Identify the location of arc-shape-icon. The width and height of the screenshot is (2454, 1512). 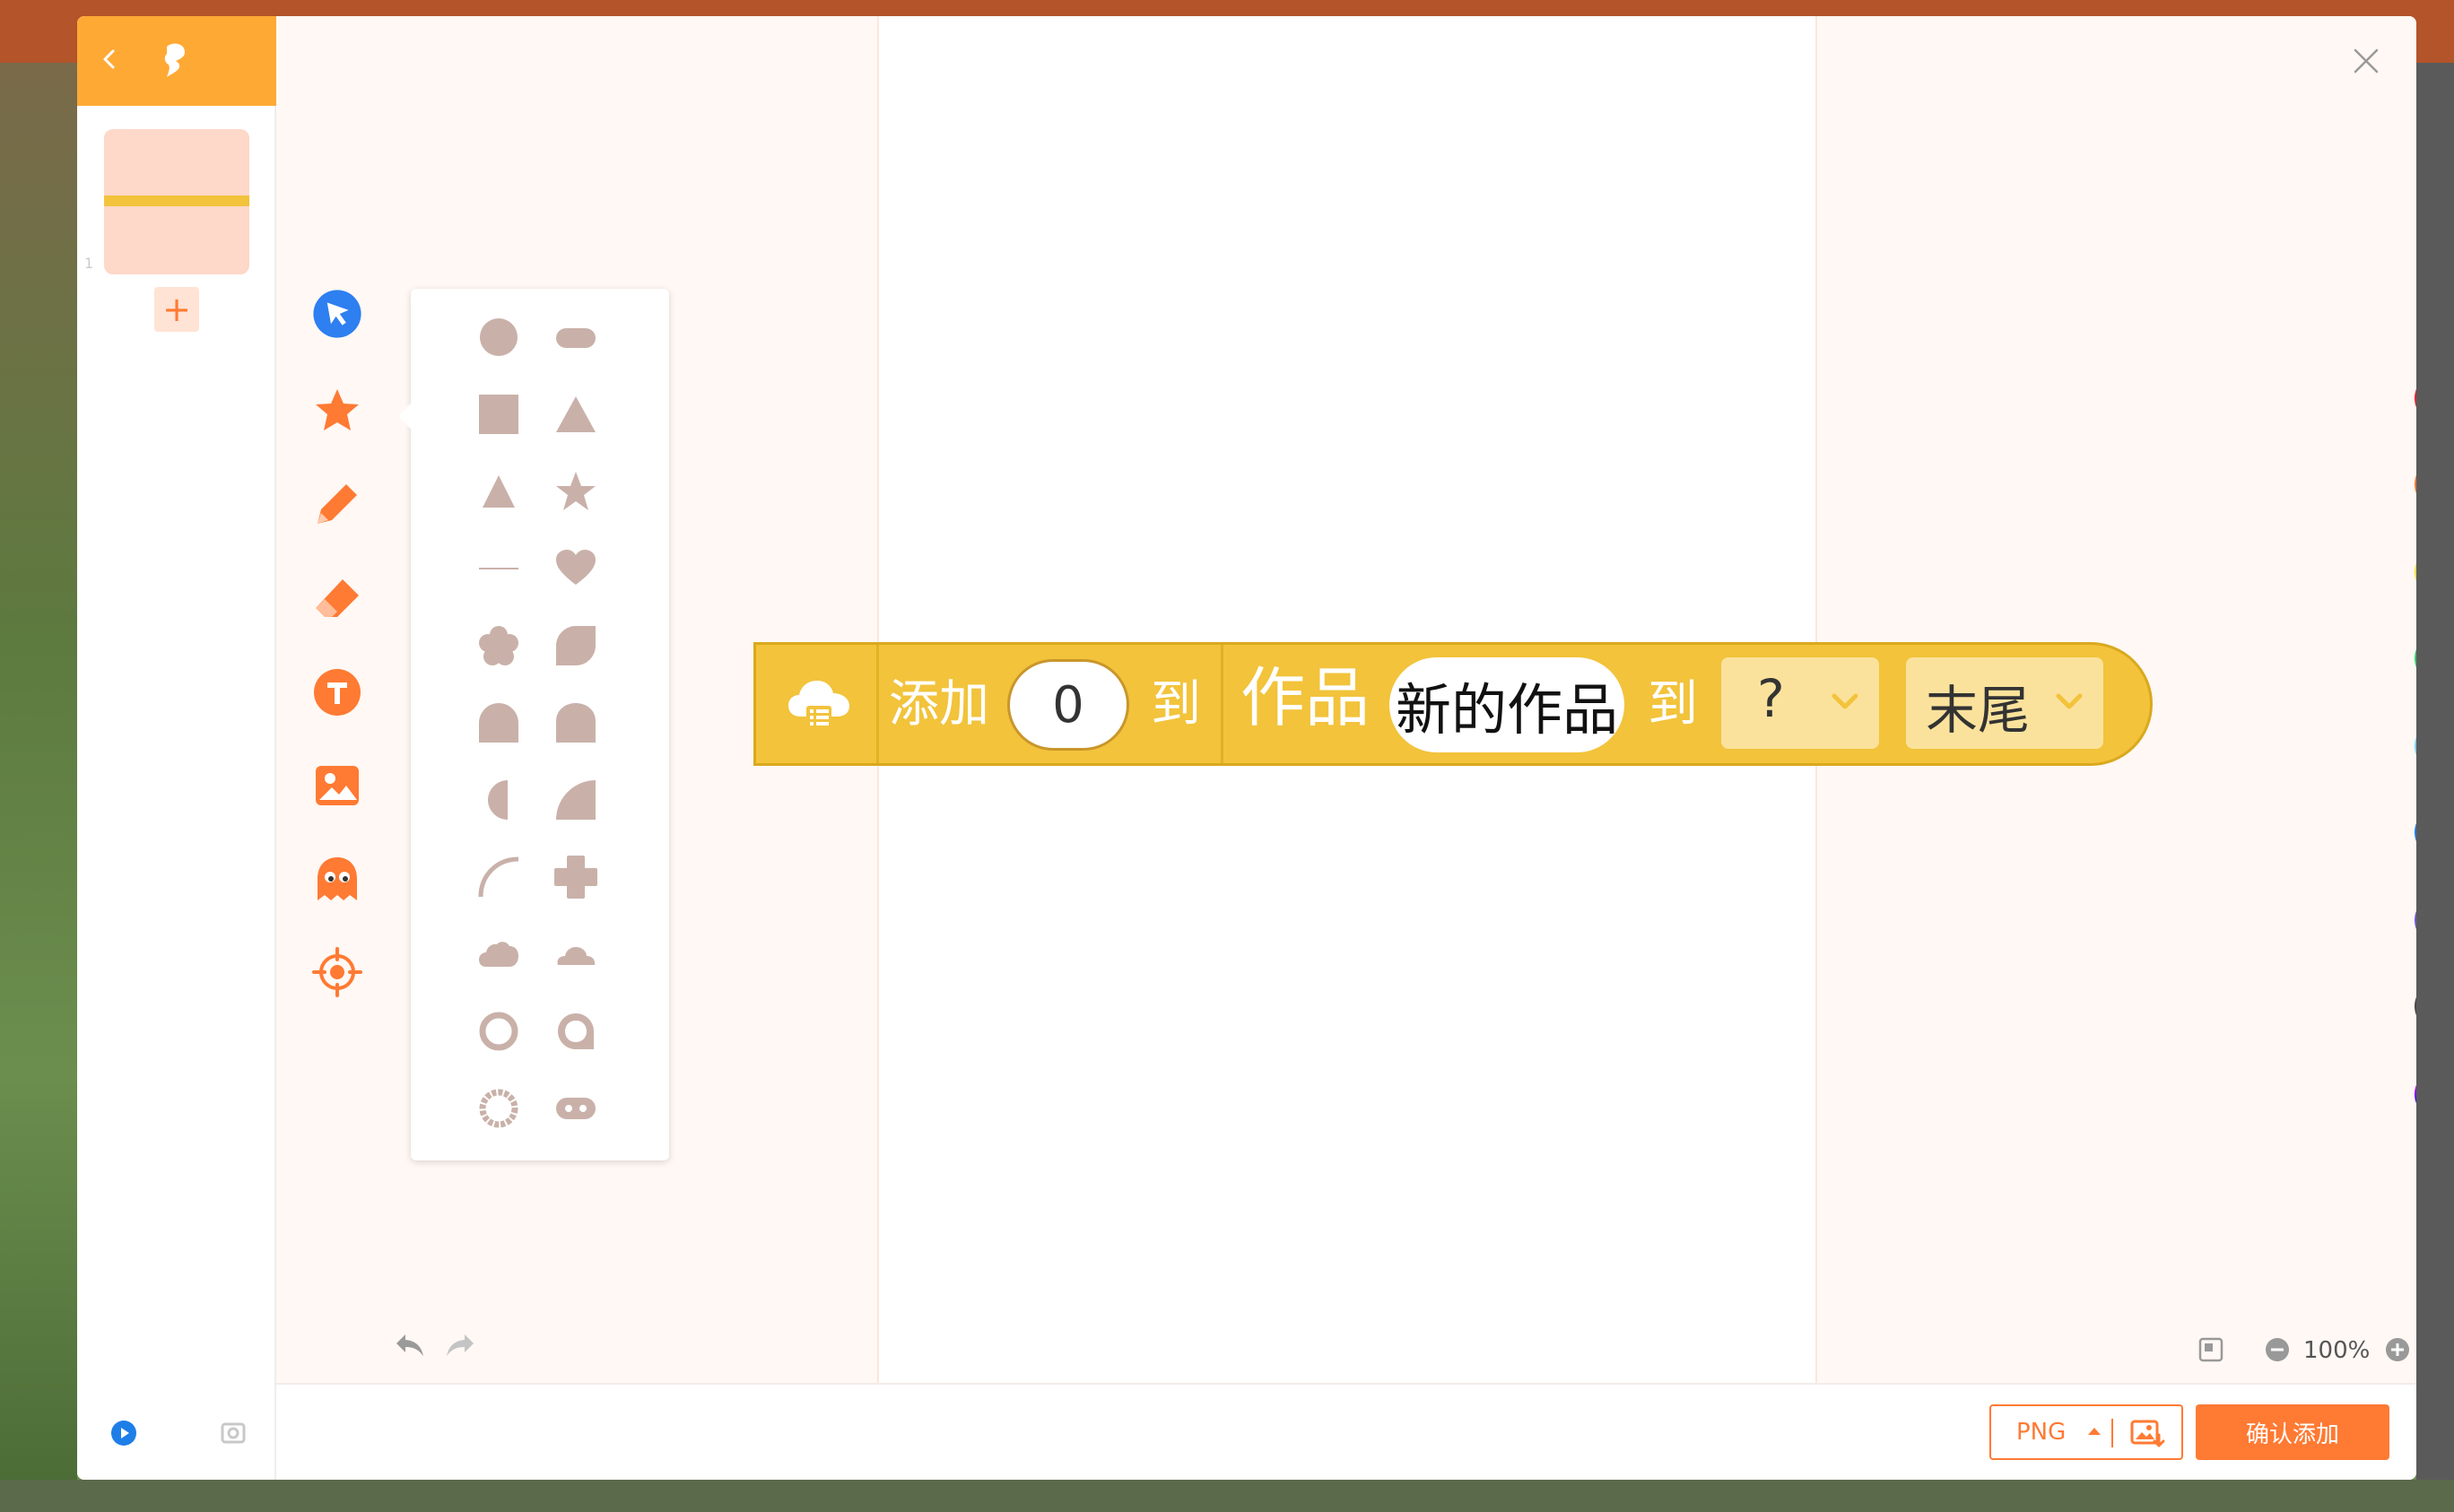
(498, 877).